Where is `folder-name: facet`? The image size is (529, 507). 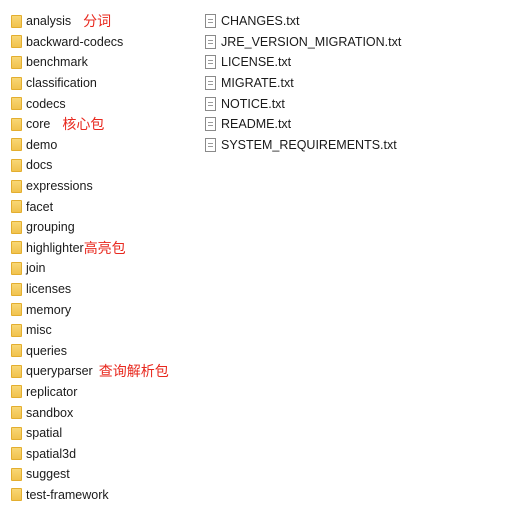
folder-name: facet is located at coordinates (40, 206).